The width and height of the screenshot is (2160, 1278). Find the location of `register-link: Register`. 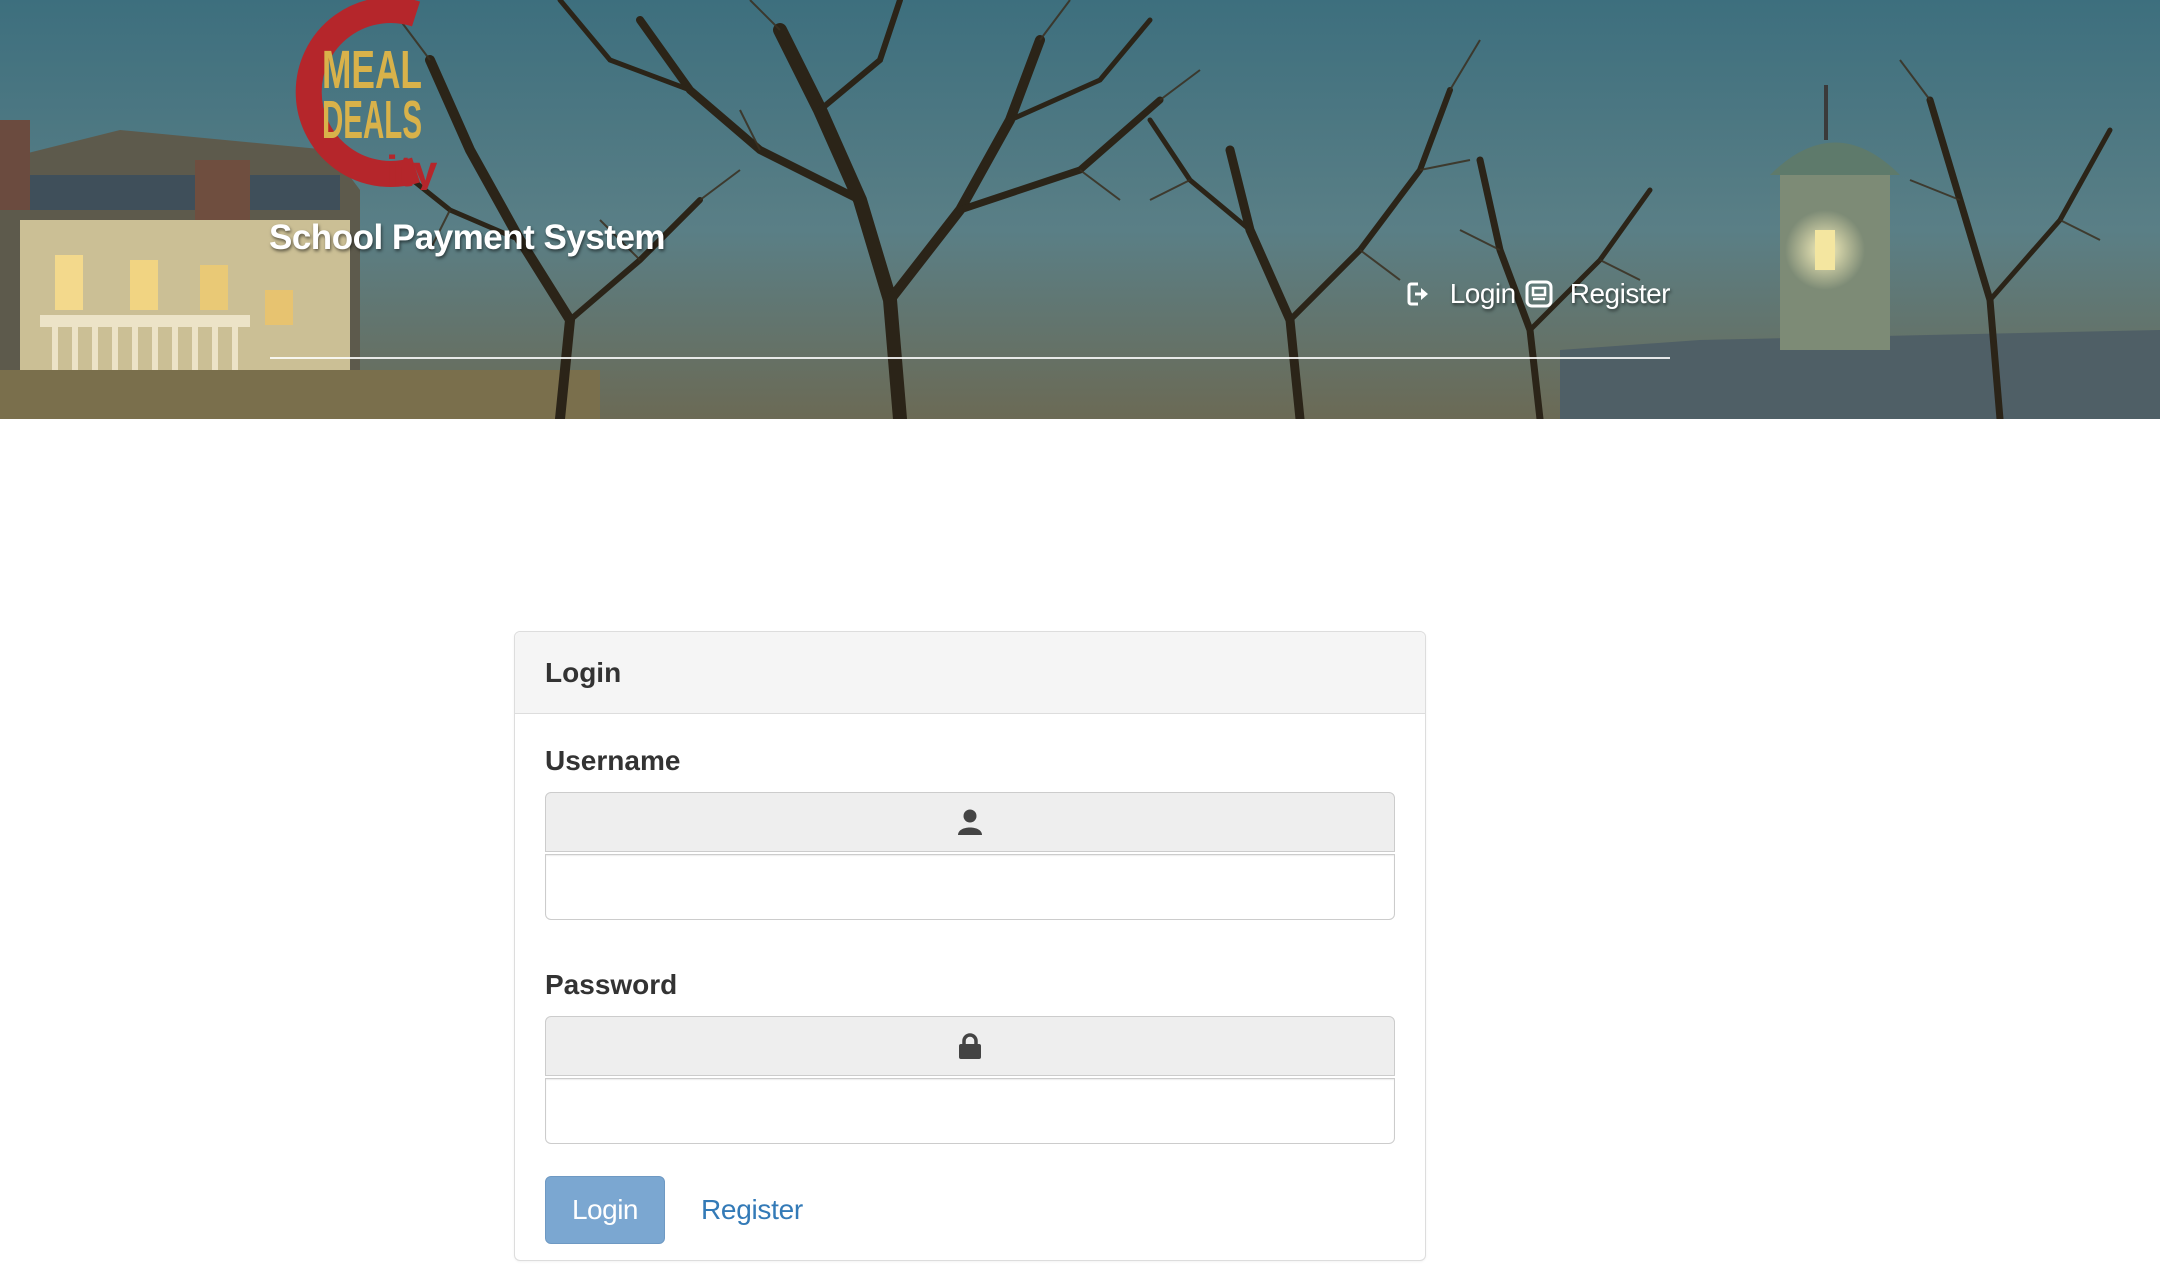

register-link: Register is located at coordinates (752, 1210).